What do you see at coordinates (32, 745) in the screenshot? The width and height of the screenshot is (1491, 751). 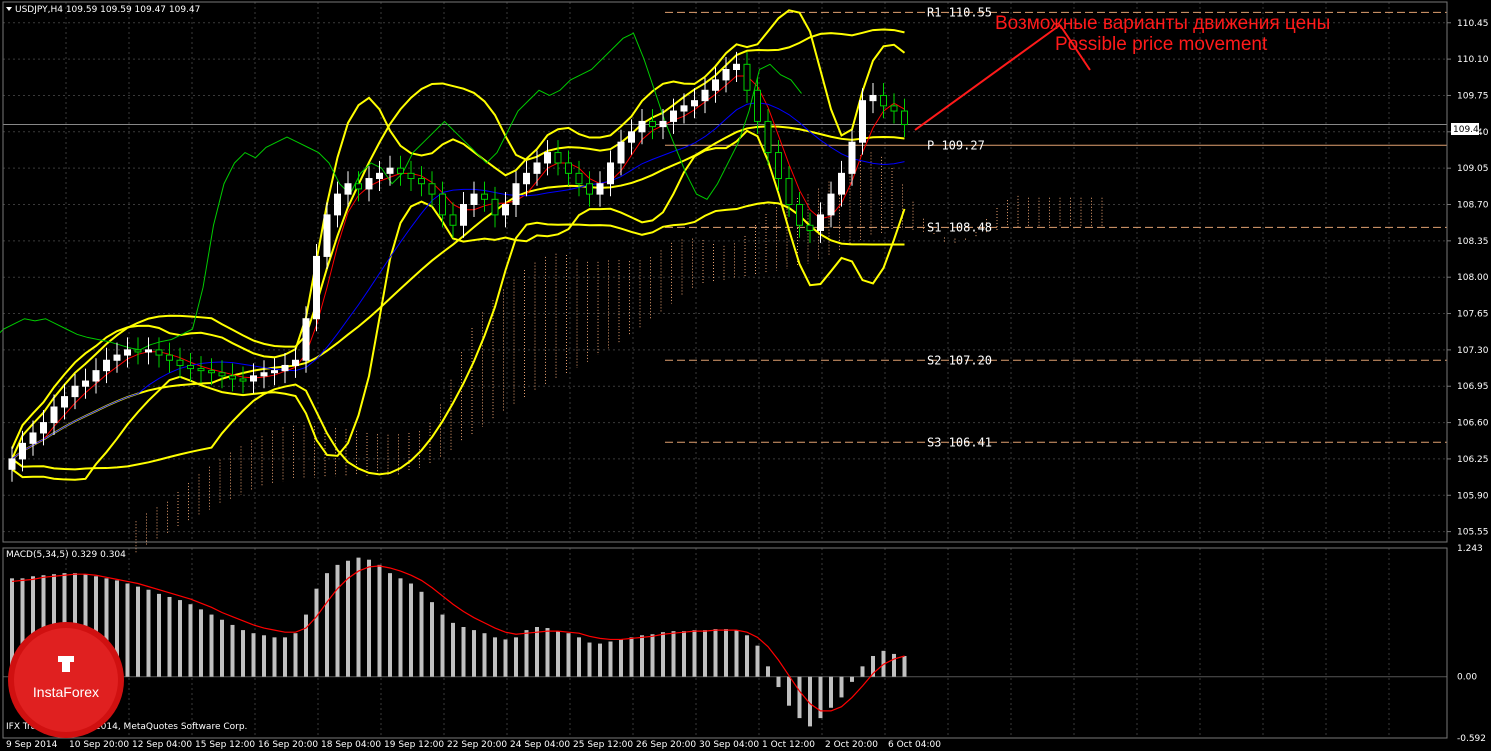 I see `x-tick-label: 9 Sep 2014` at bounding box center [32, 745].